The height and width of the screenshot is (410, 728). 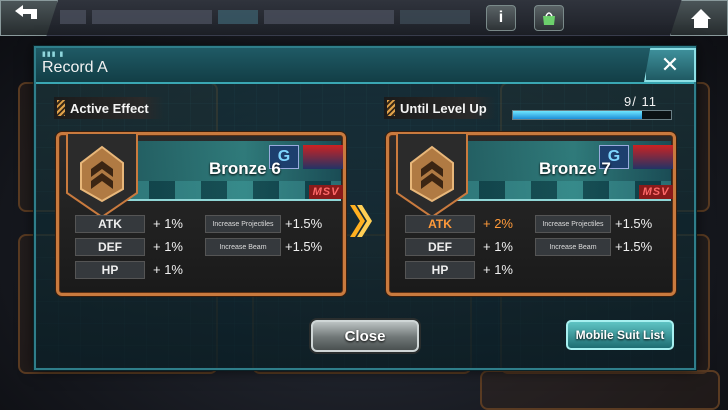 I want to click on level-up-text: Until Level Up, so click(x=443, y=108).